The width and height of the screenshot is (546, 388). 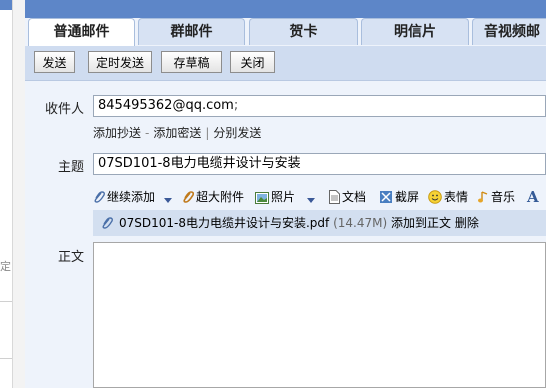 What do you see at coordinates (503, 197) in the screenshot?
I see `music-label: 音乐` at bounding box center [503, 197].